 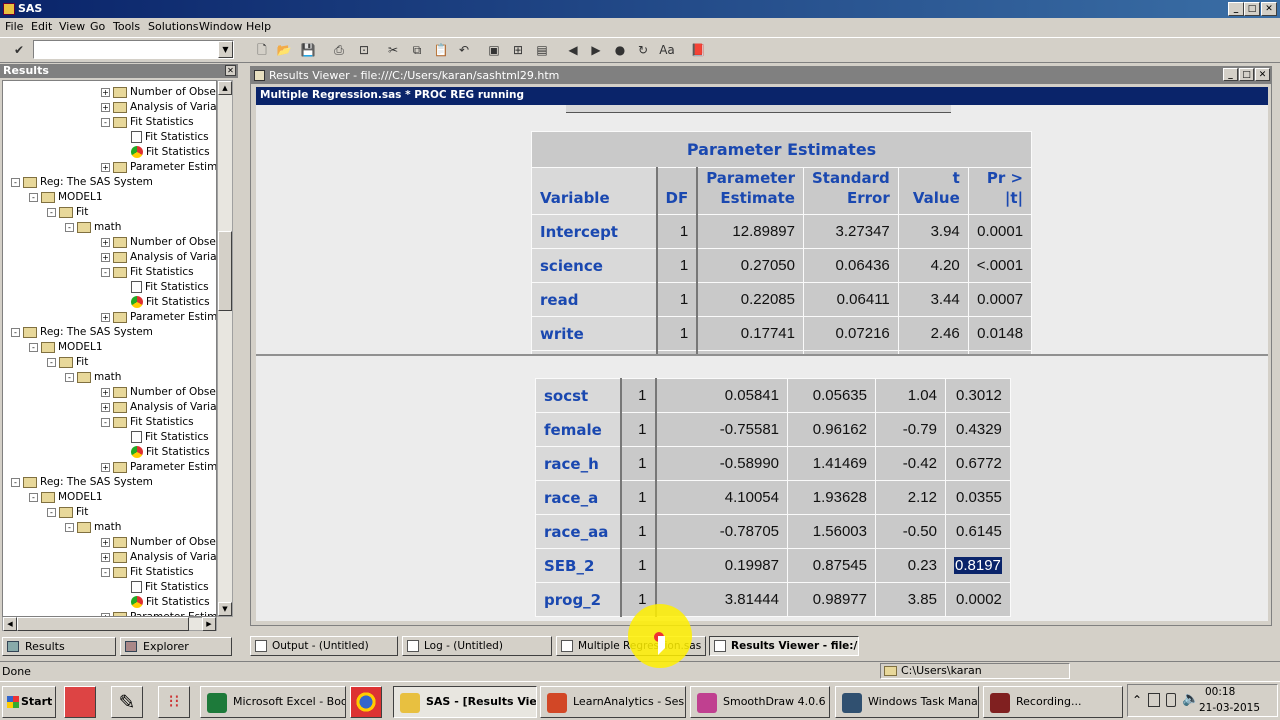 I want to click on copy-icon: ⧉, so click(x=417, y=50).